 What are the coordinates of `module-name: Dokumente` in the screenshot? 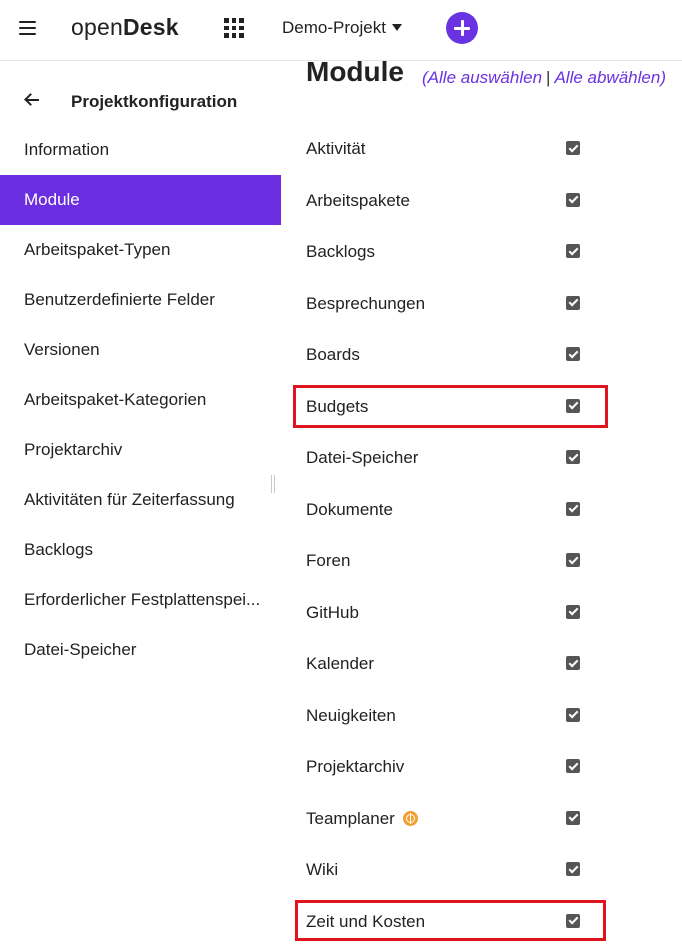 It's located at (349, 510).